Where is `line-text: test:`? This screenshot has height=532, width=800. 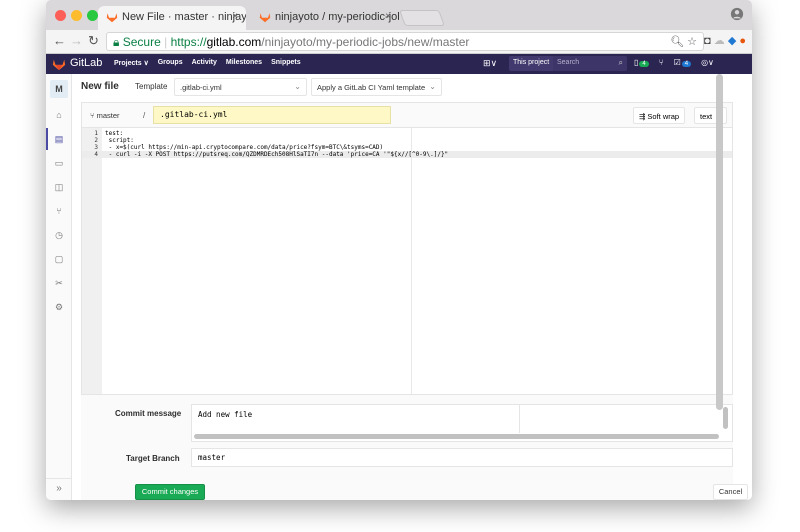 line-text: test: is located at coordinates (114, 133).